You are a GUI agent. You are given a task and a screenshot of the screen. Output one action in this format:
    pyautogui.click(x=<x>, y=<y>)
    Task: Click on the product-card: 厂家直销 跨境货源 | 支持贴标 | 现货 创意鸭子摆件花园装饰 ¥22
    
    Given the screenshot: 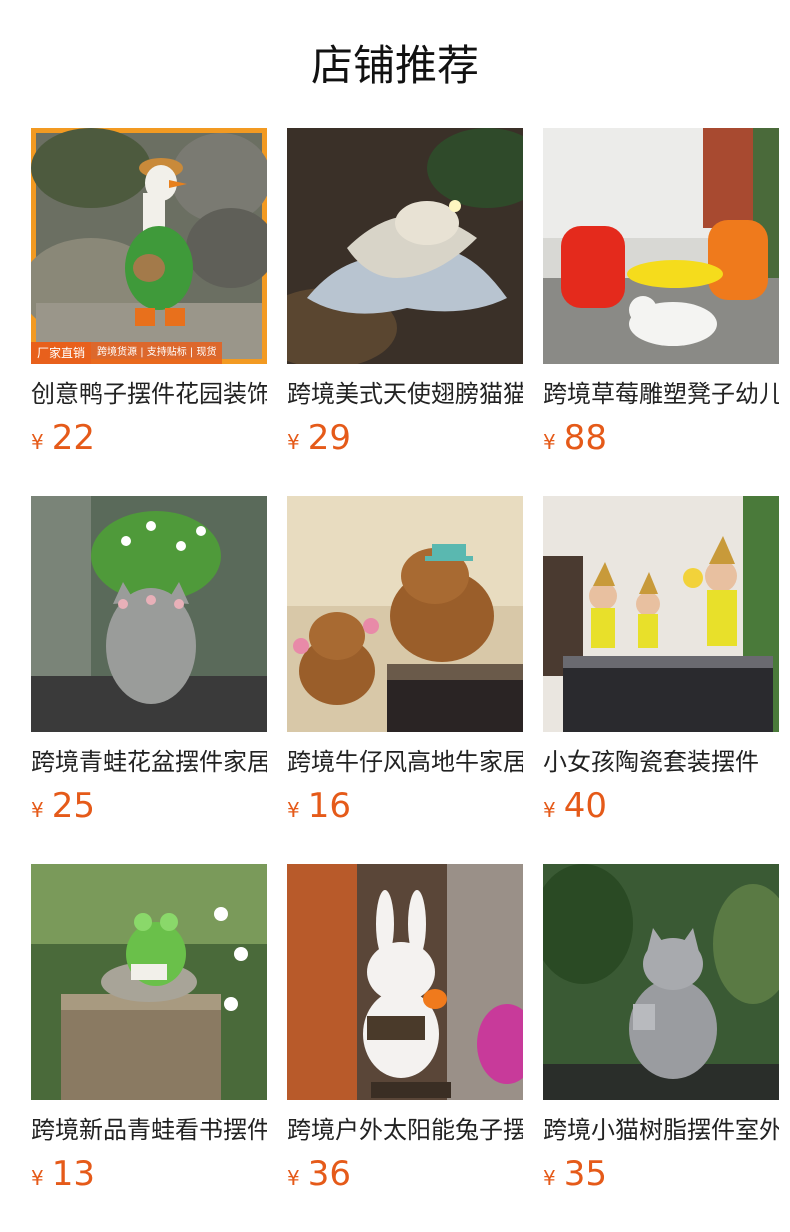 What is the action you would take?
    pyautogui.click(x=149, y=293)
    